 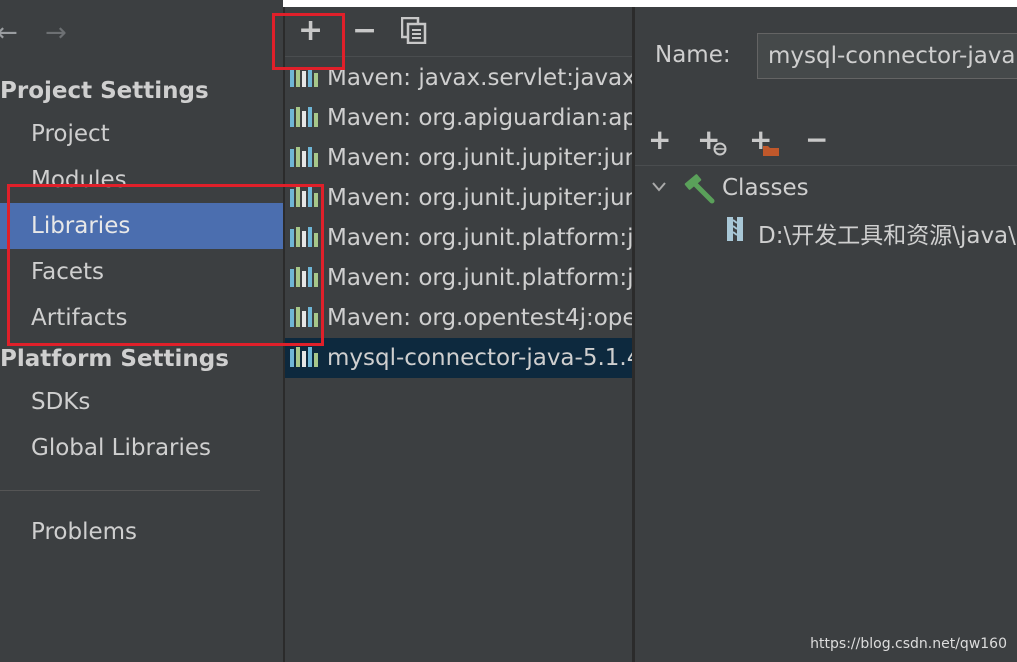 I want to click on sidebar-item-project: Project, so click(x=141, y=134).